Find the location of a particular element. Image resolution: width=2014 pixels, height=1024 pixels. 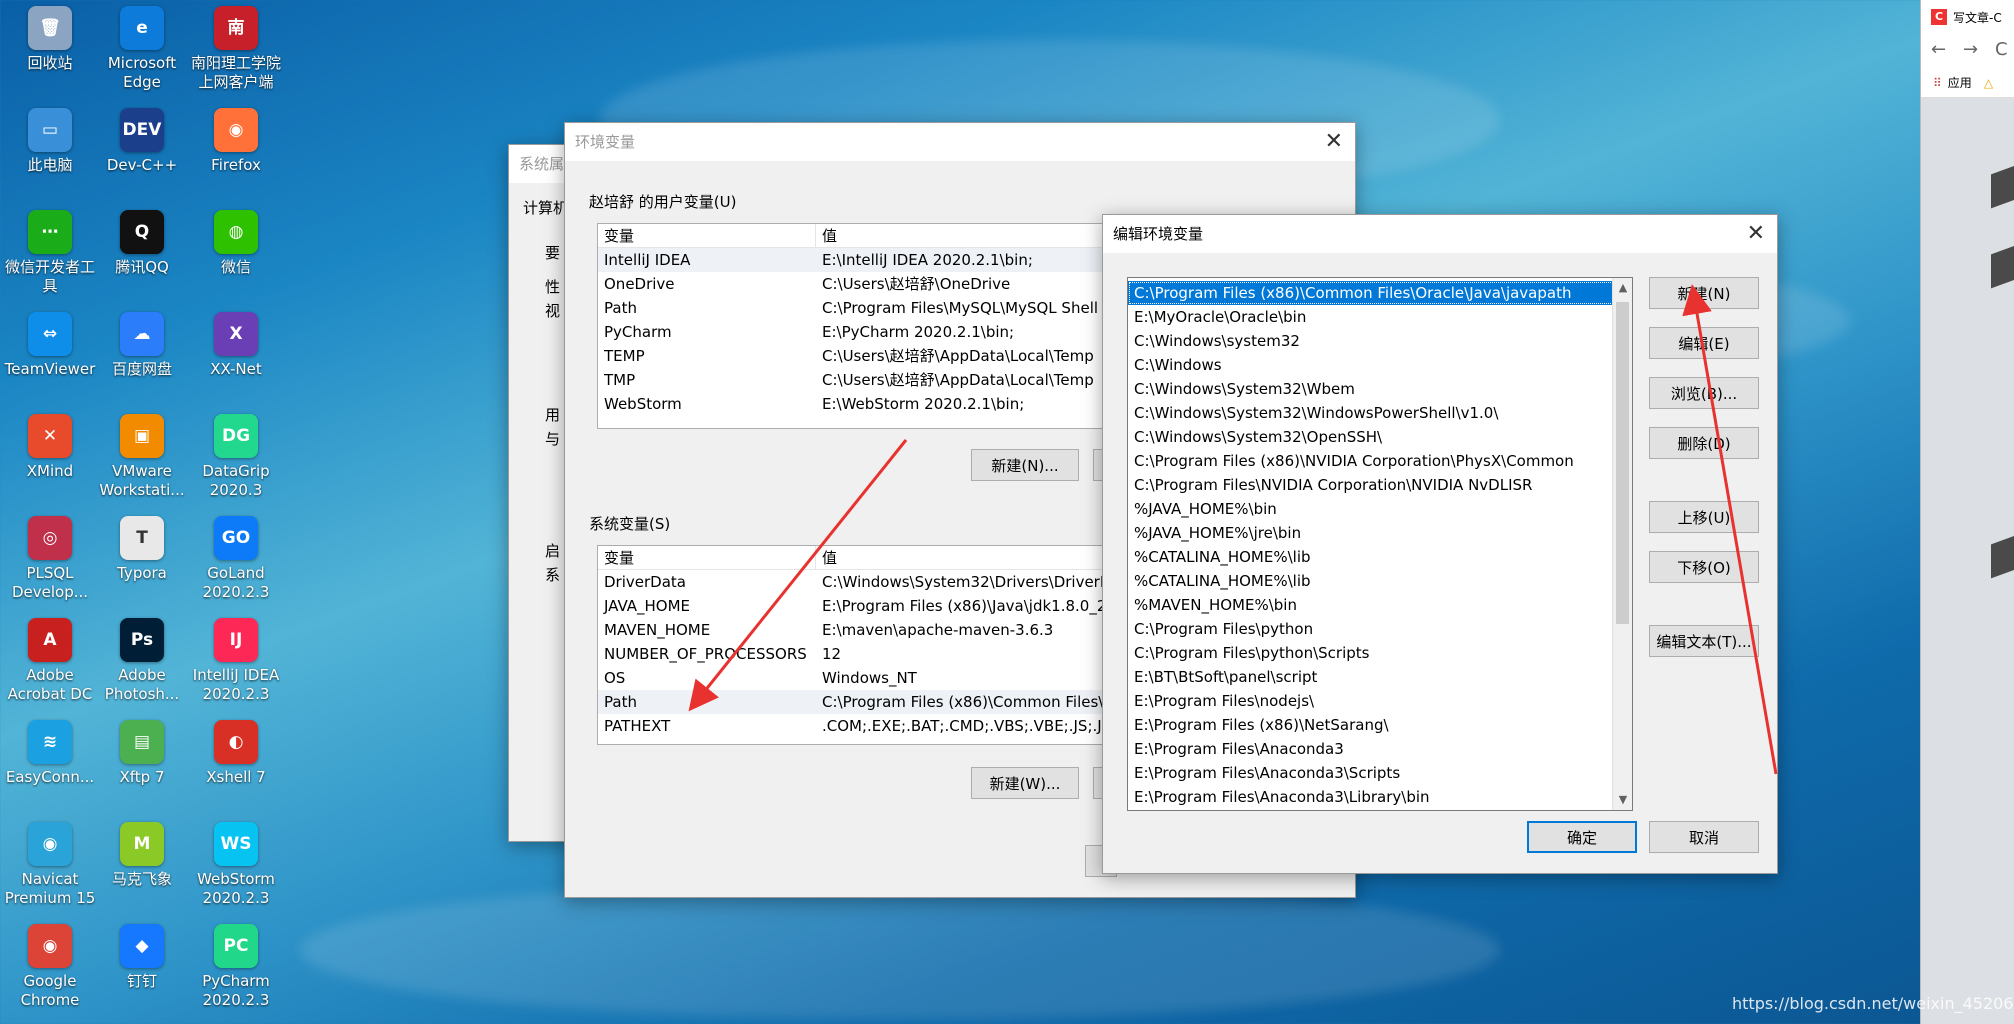

tab-title: 写文章-C is located at coordinates (1977, 17).